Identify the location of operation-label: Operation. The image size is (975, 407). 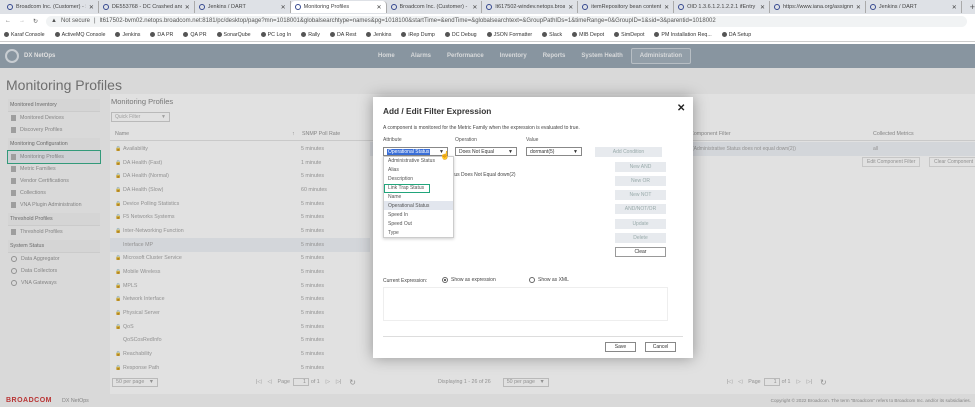
(466, 140).